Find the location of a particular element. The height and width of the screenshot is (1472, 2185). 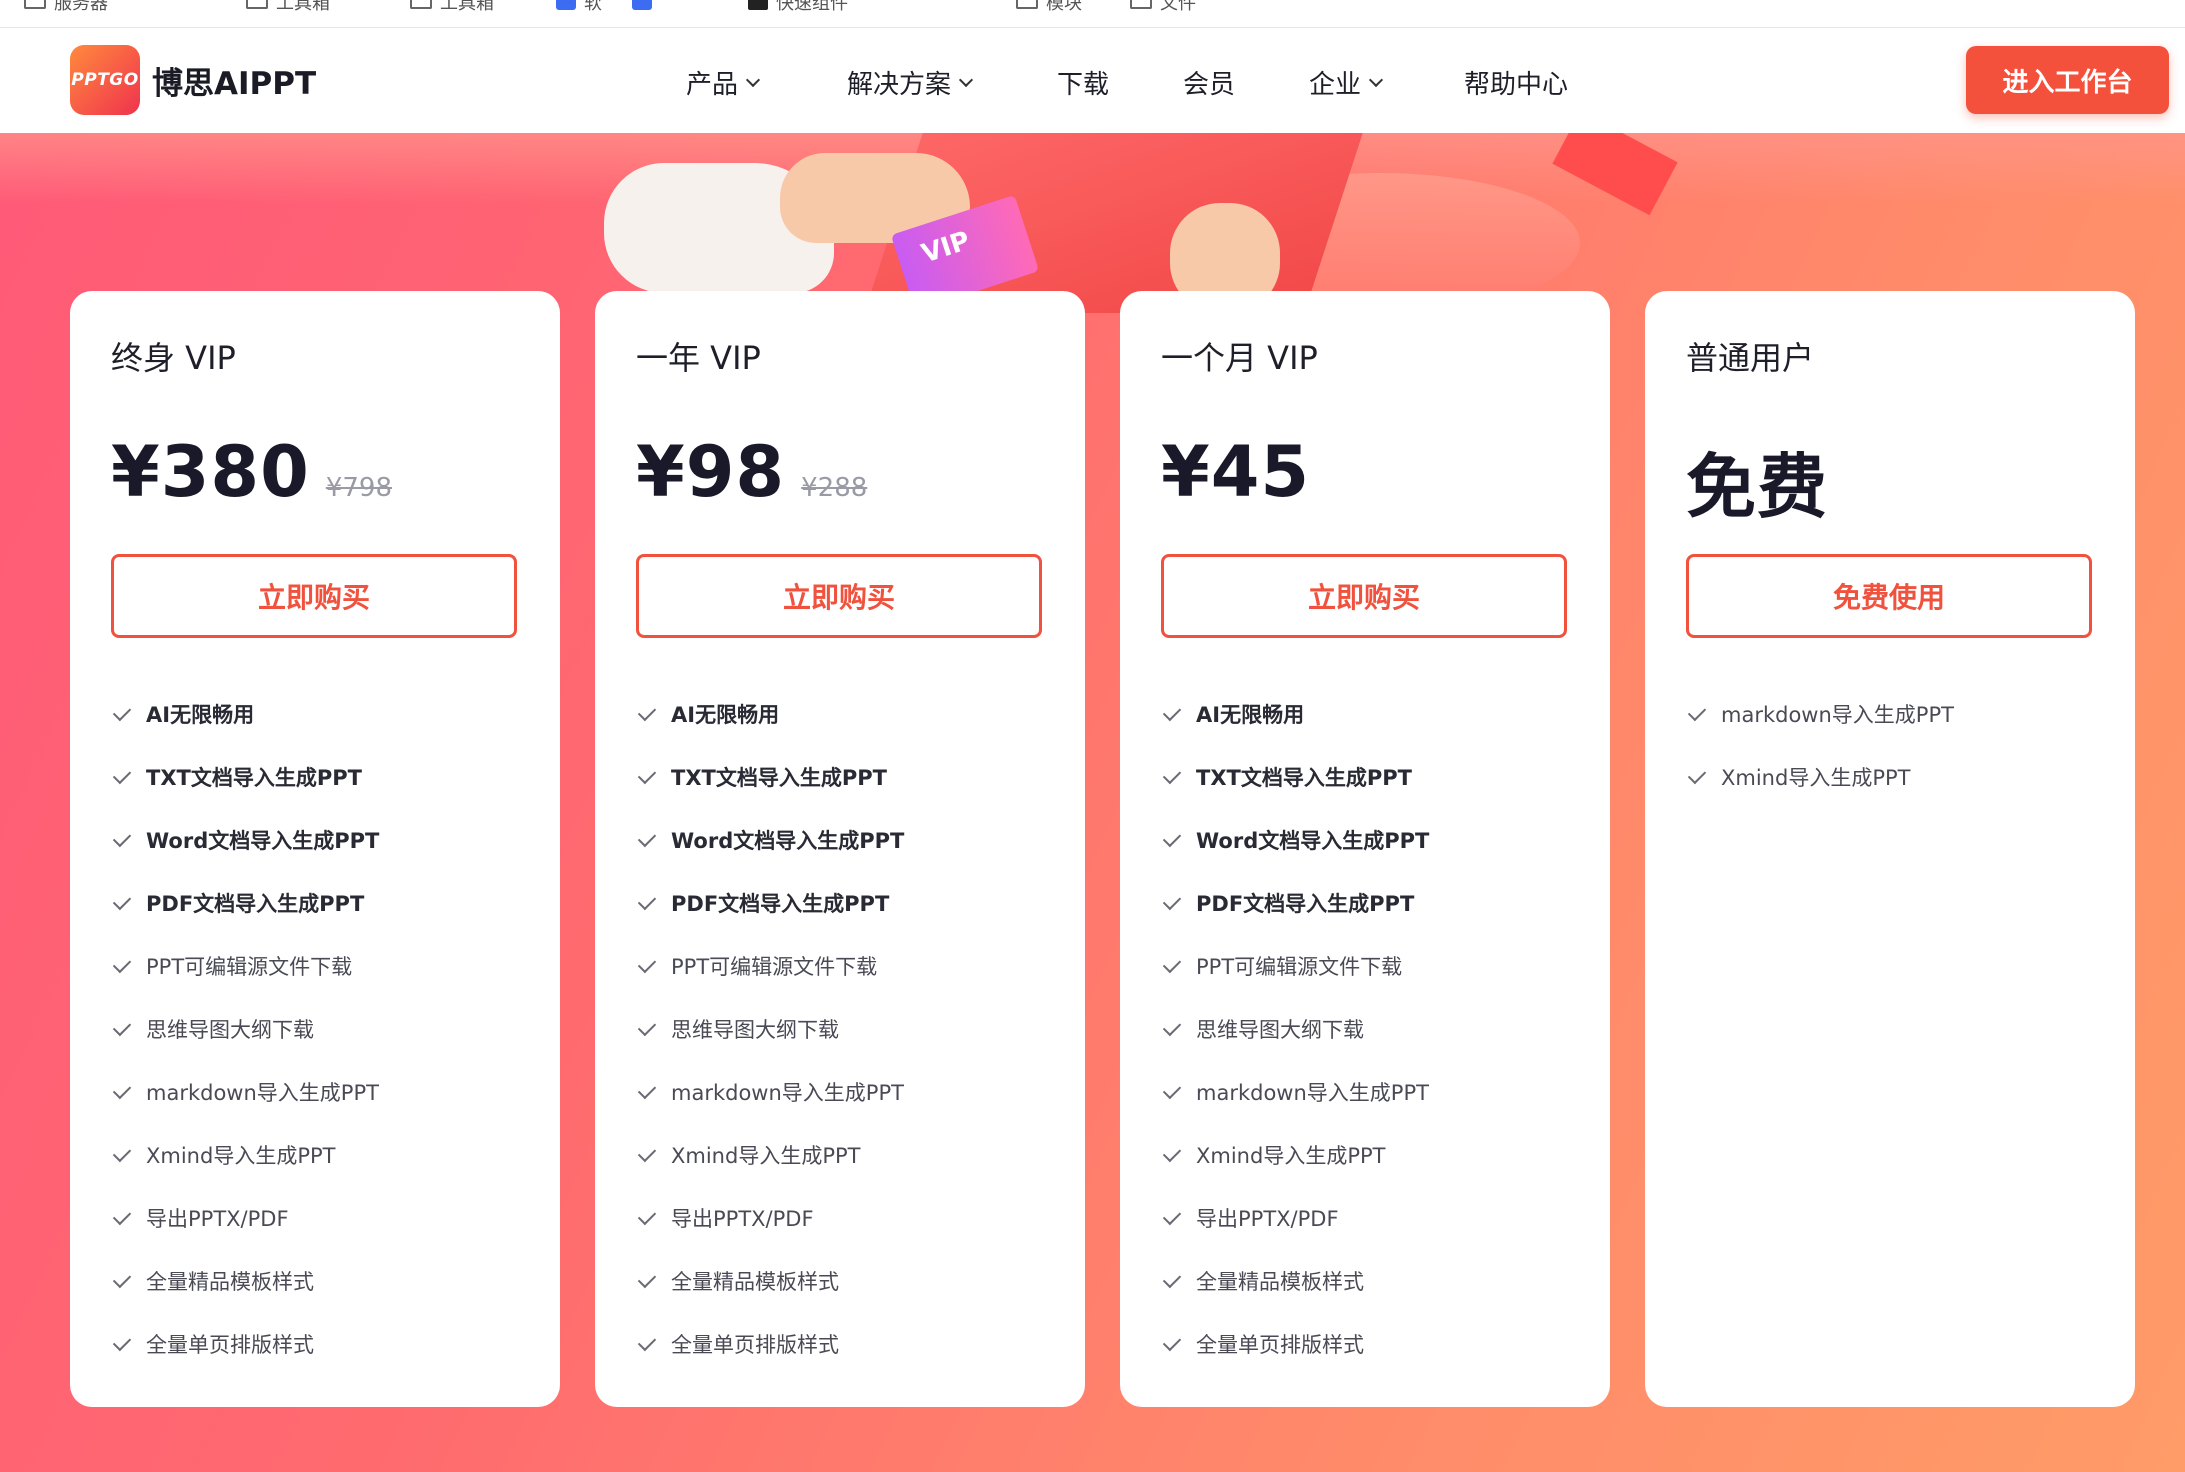

price-row: 免费 is located at coordinates (1757, 481).